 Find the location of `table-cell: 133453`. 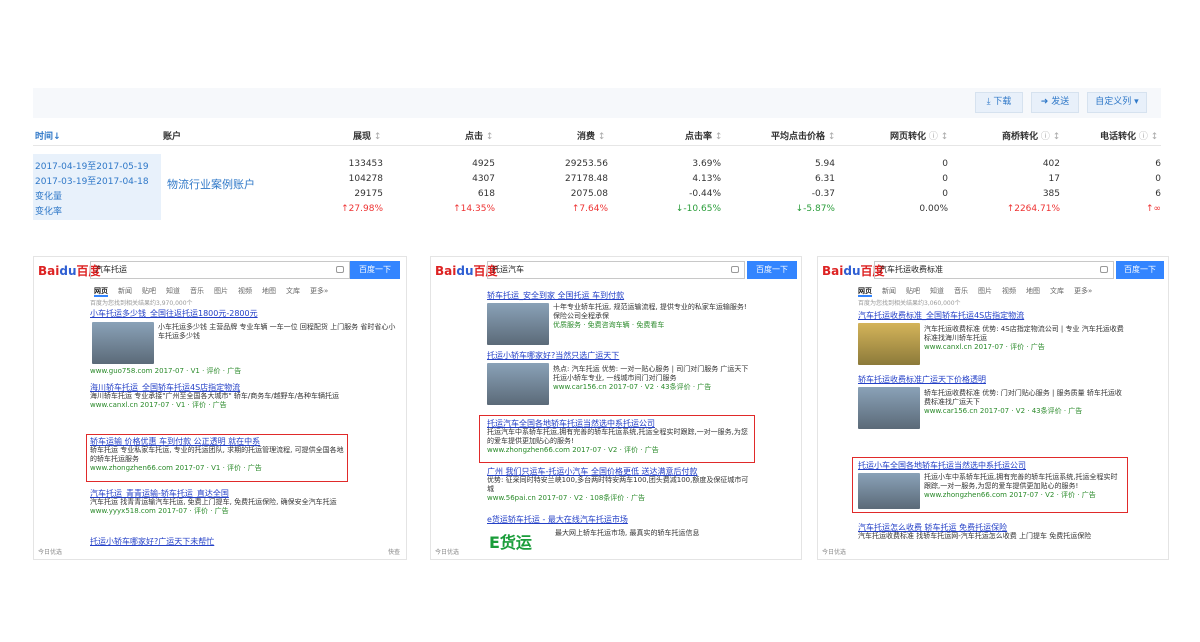

table-cell: 133453 is located at coordinates (365, 164).